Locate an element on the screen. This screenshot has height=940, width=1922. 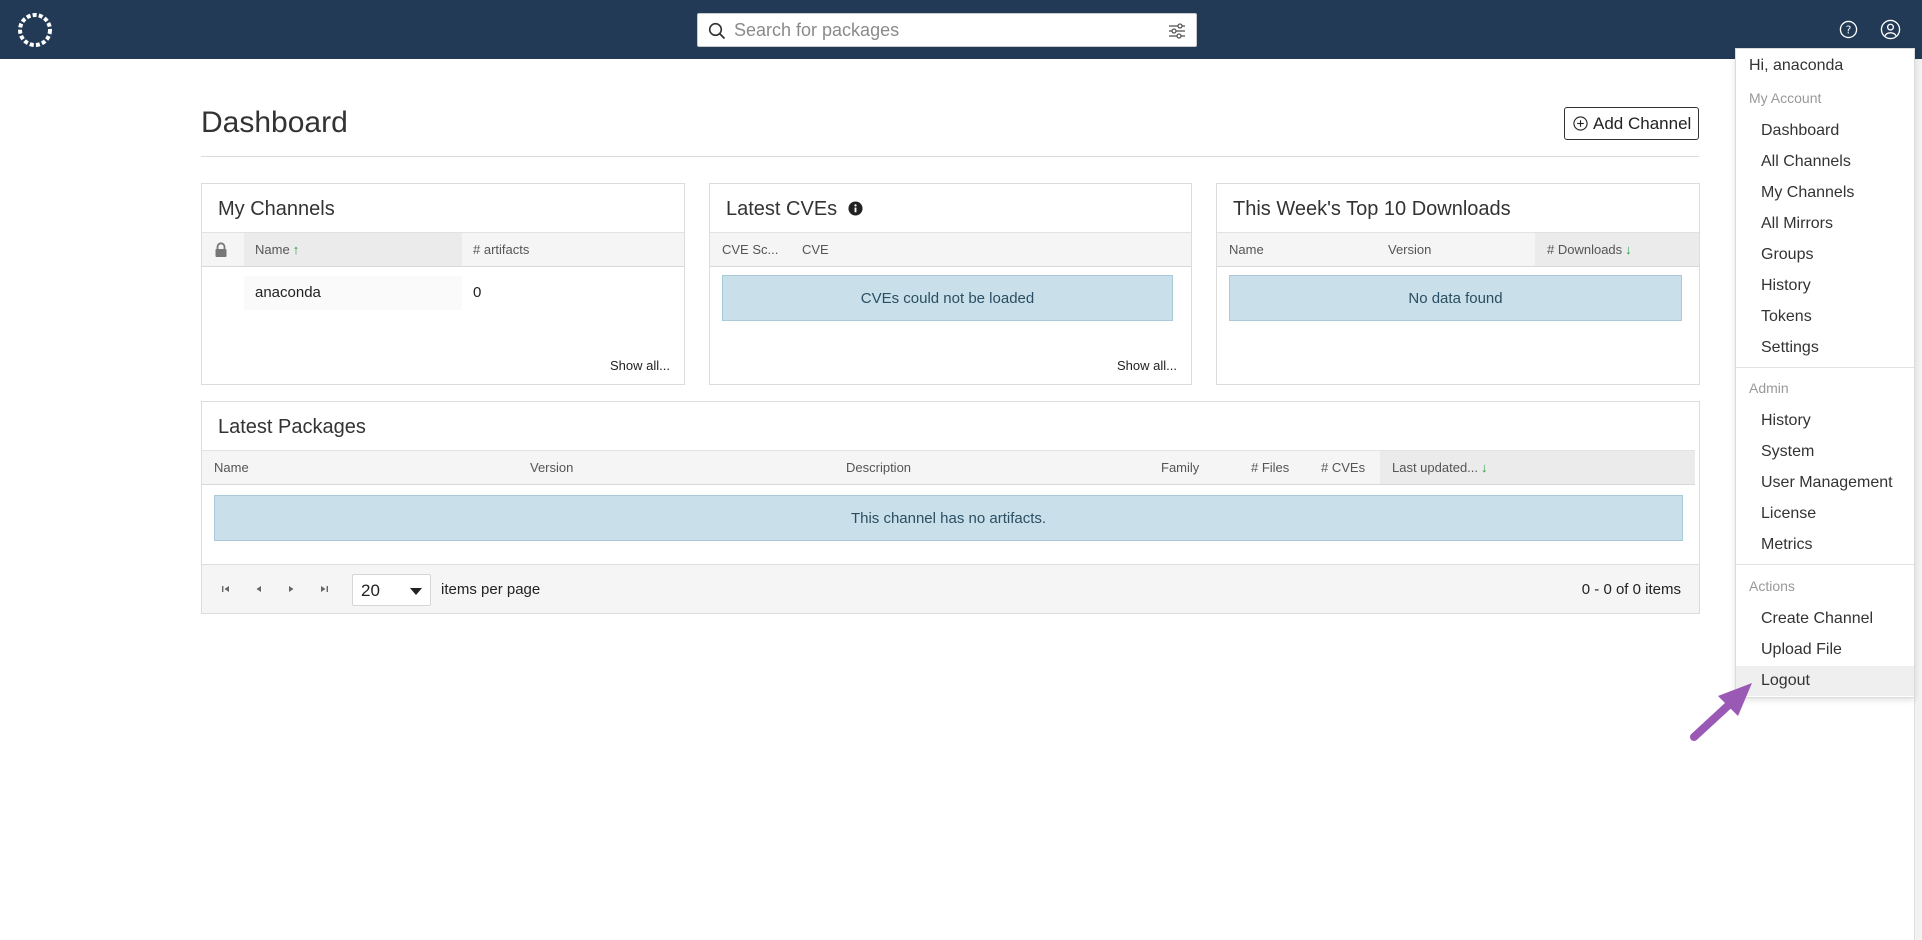
pagination-range: 0 - 0 of 0 items is located at coordinates (1631, 589).